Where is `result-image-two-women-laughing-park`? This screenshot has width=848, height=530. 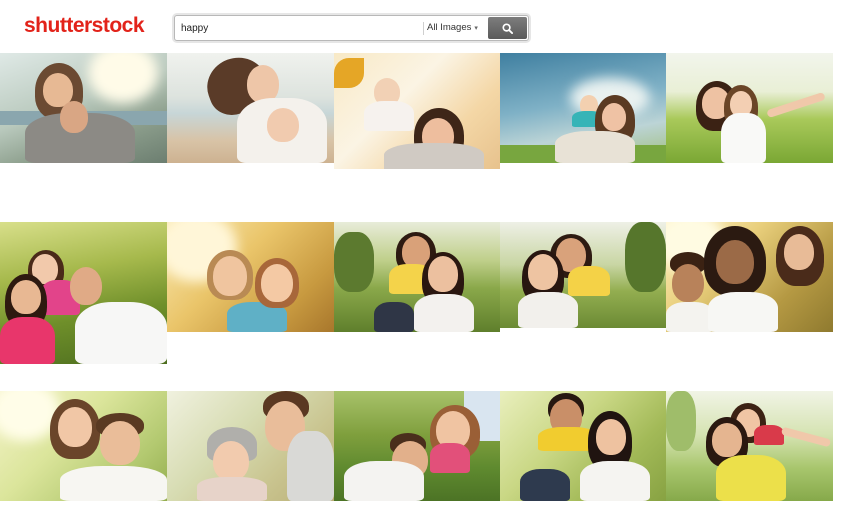 result-image-two-women-laughing-park is located at coordinates (583, 275).